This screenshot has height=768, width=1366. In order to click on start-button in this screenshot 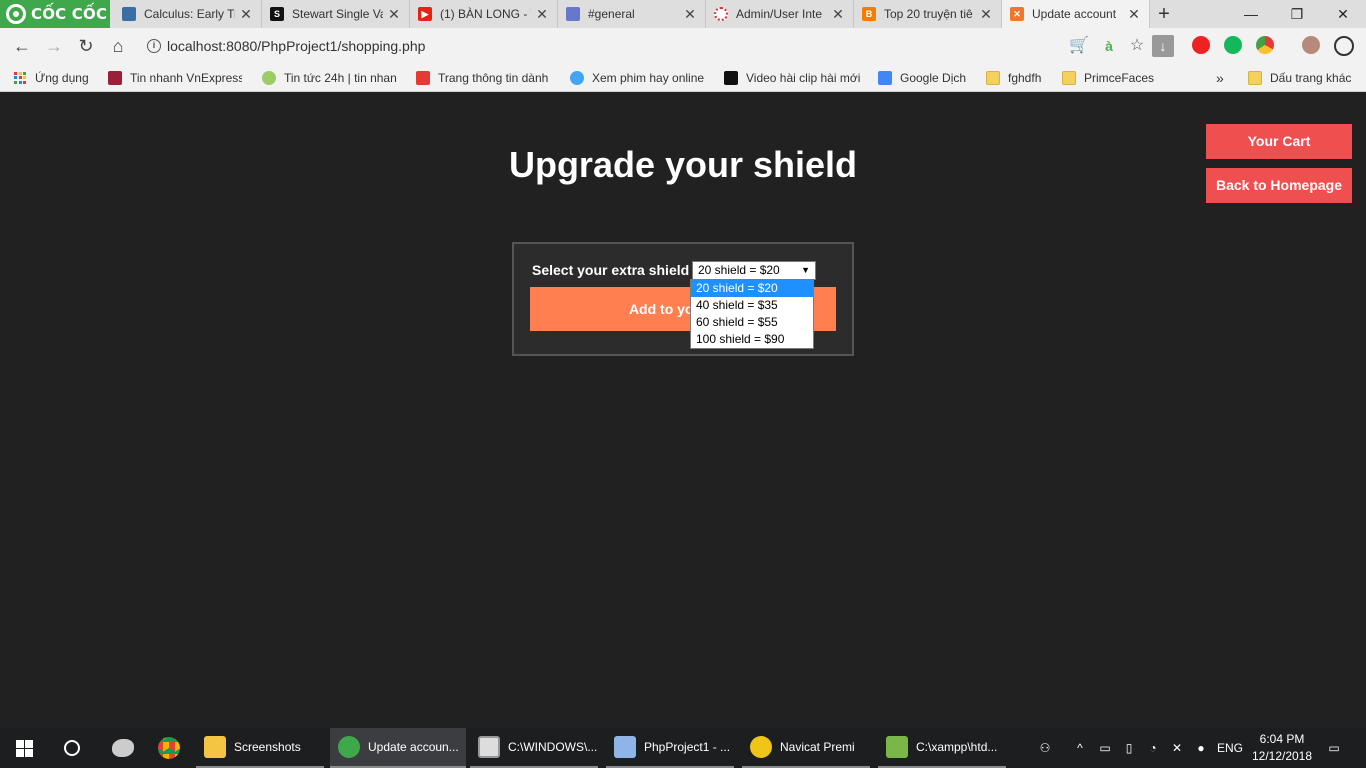, I will do `click(24, 748)`.